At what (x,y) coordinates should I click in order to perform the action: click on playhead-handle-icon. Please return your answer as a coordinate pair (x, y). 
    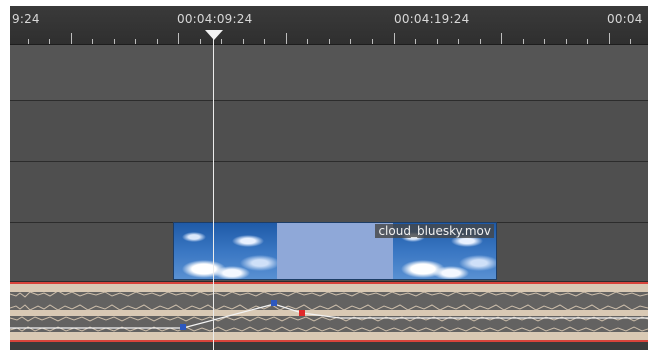
    Looking at the image, I should click on (214, 35).